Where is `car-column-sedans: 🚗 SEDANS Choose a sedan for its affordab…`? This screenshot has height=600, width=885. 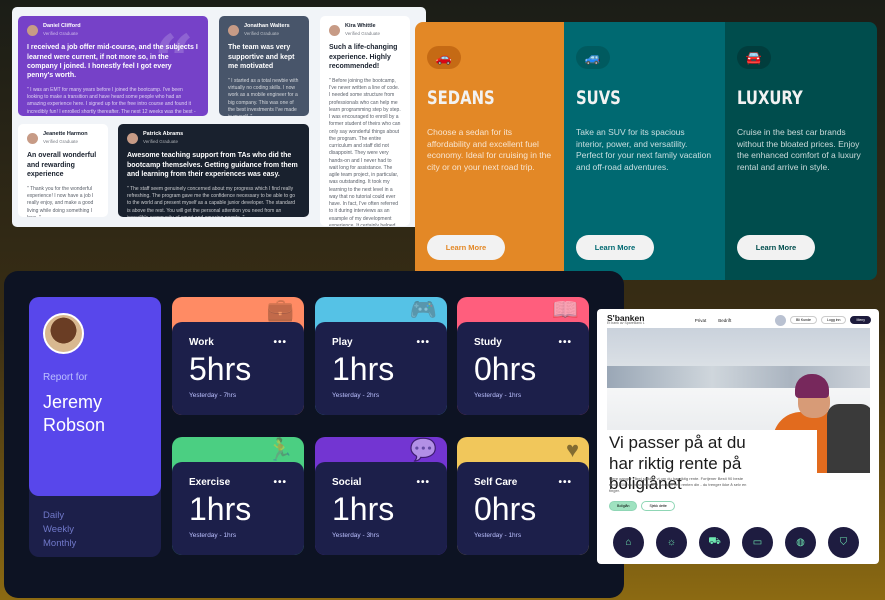
car-column-sedans: 🚗 SEDANS Choose a sedan for its affordab… is located at coordinates (489, 151).